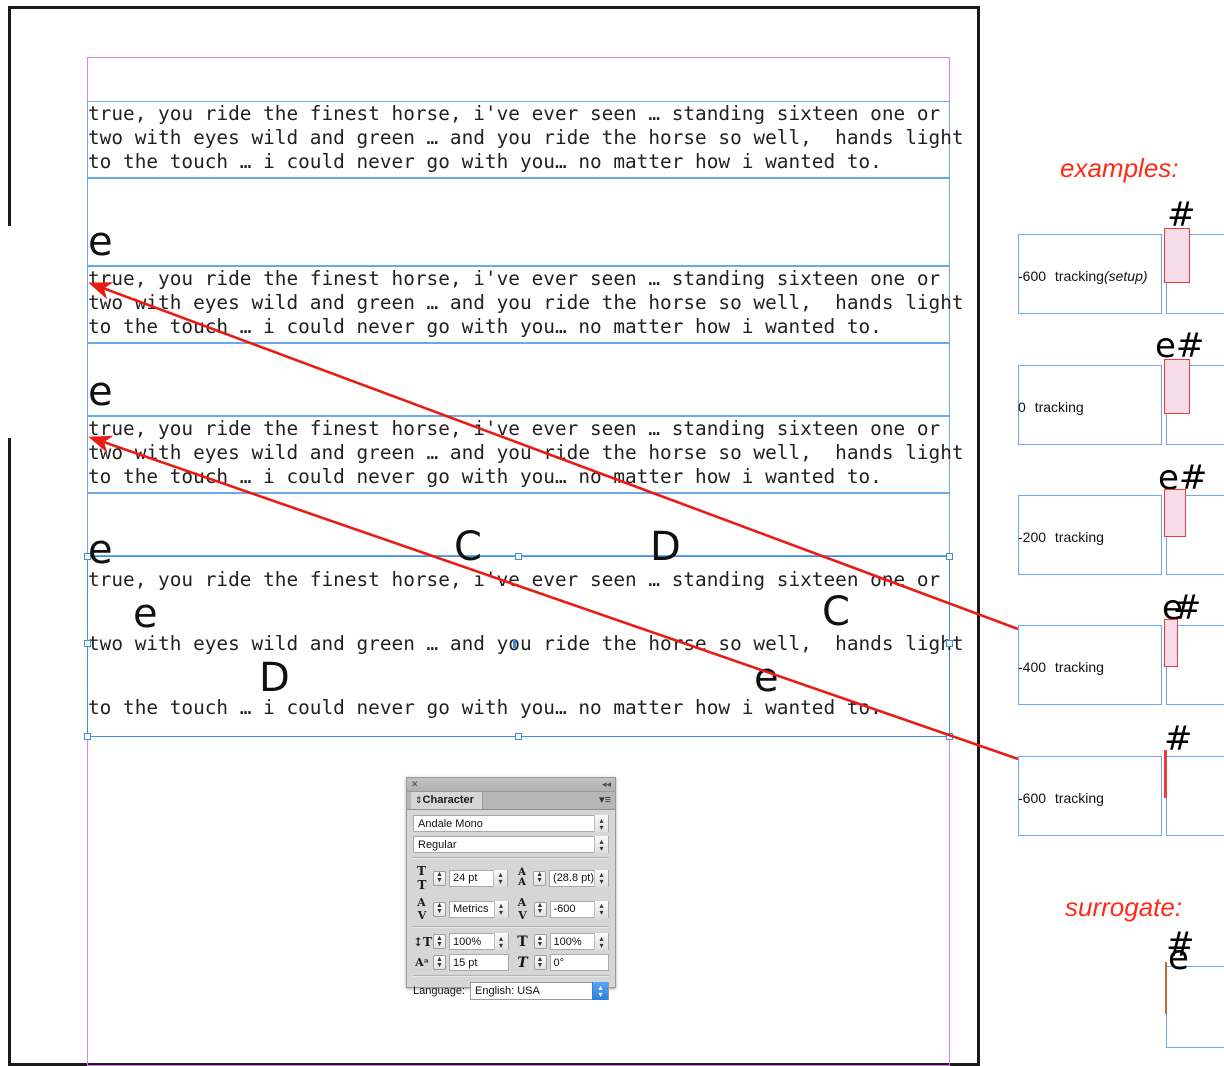  I want to click on horizontal-scale-icon: T, so click(522, 941).